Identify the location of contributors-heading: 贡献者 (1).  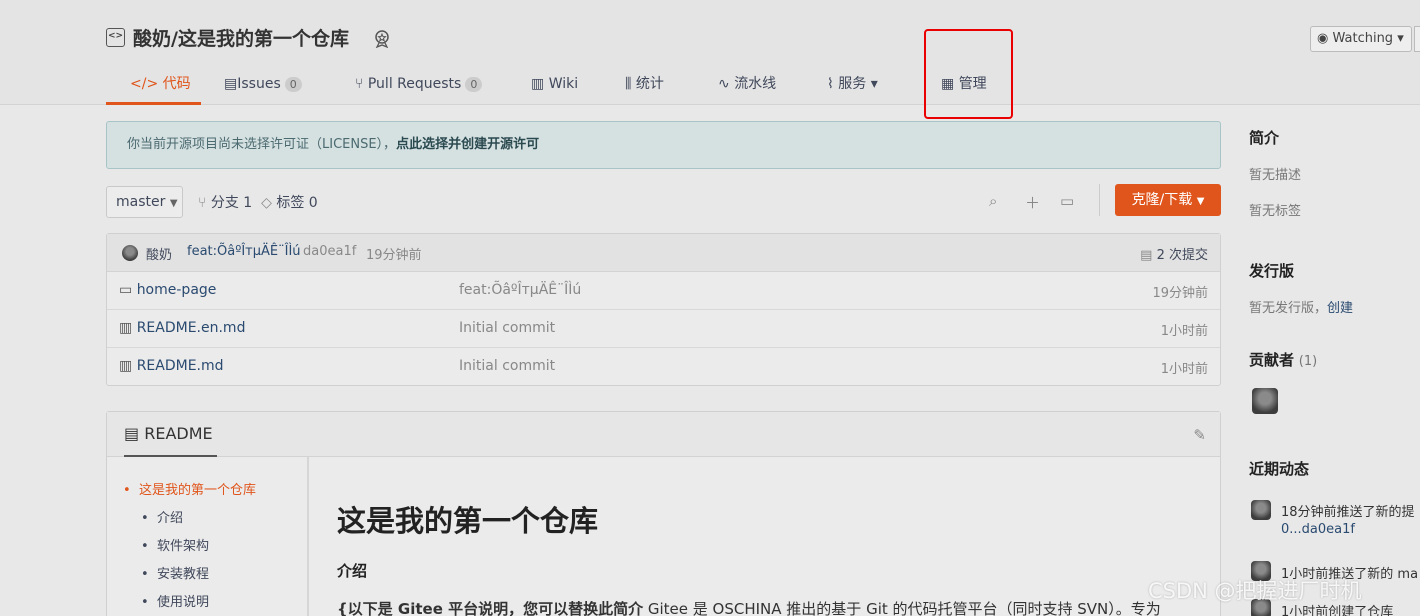
(1283, 359).